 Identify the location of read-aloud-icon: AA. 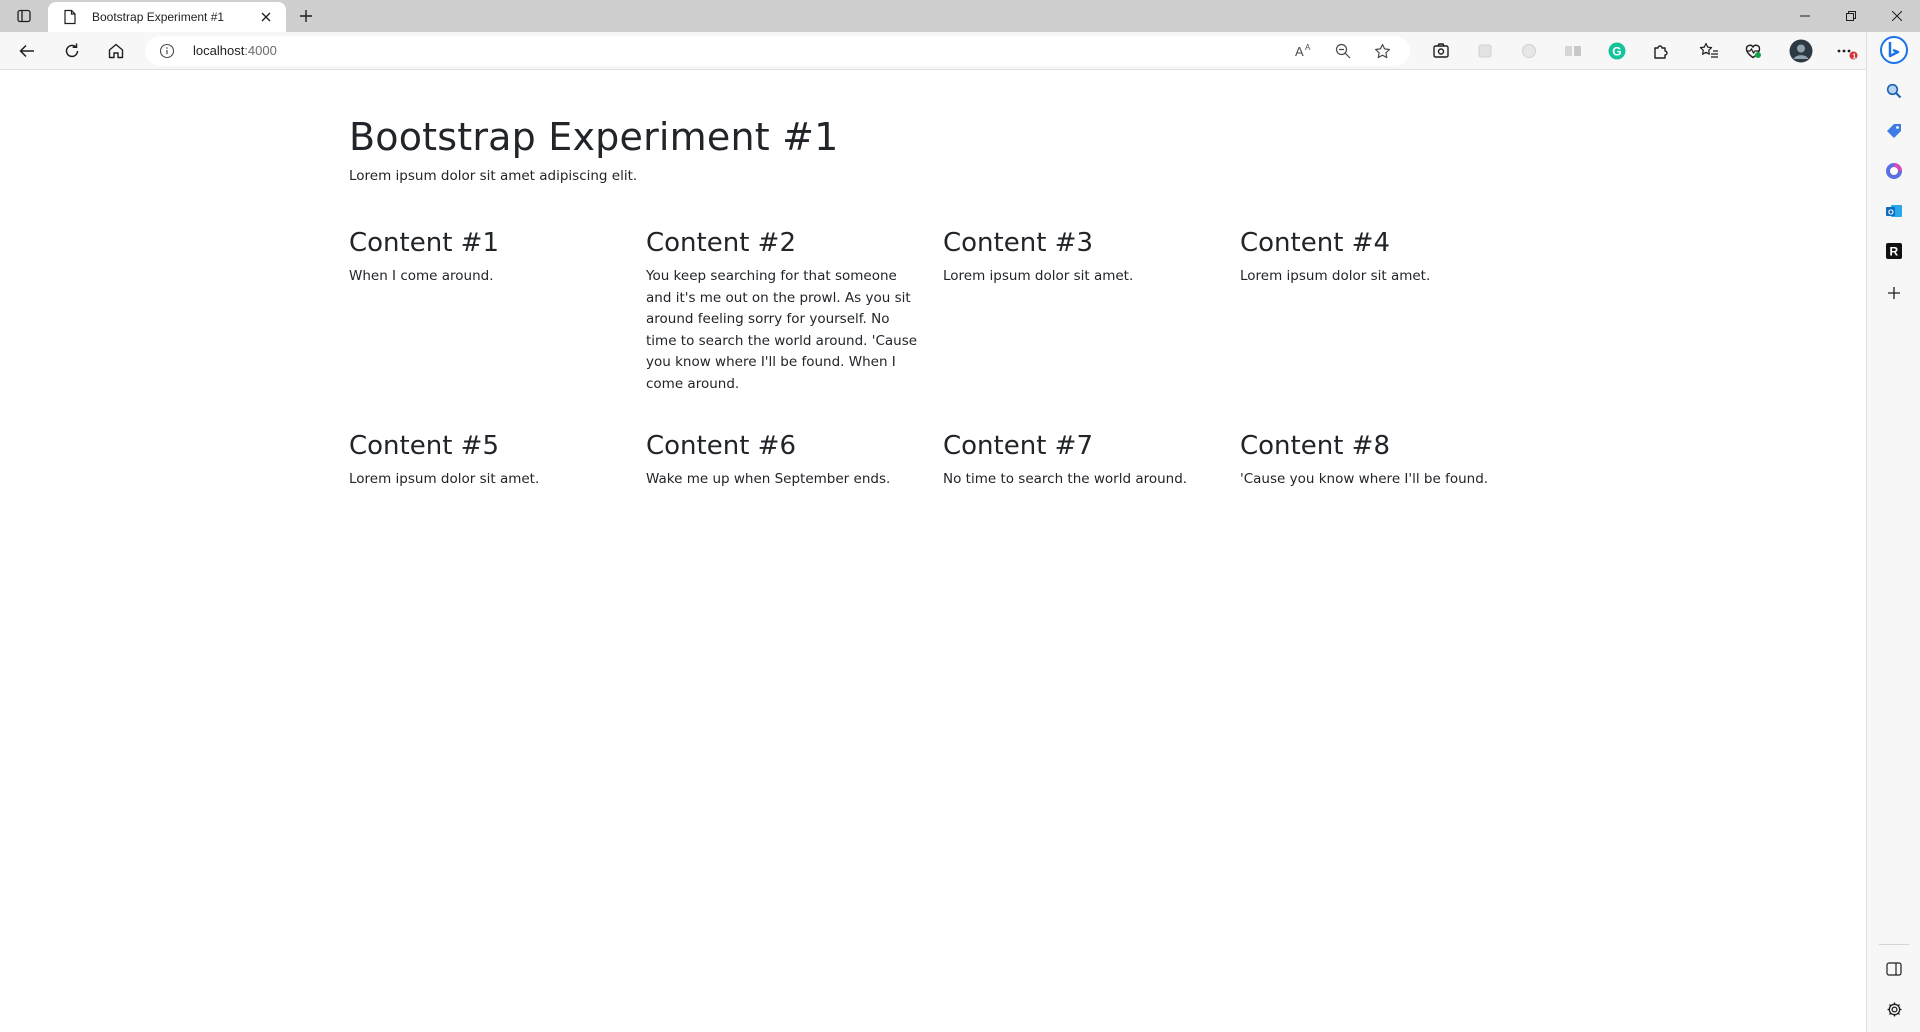
(1304, 51).